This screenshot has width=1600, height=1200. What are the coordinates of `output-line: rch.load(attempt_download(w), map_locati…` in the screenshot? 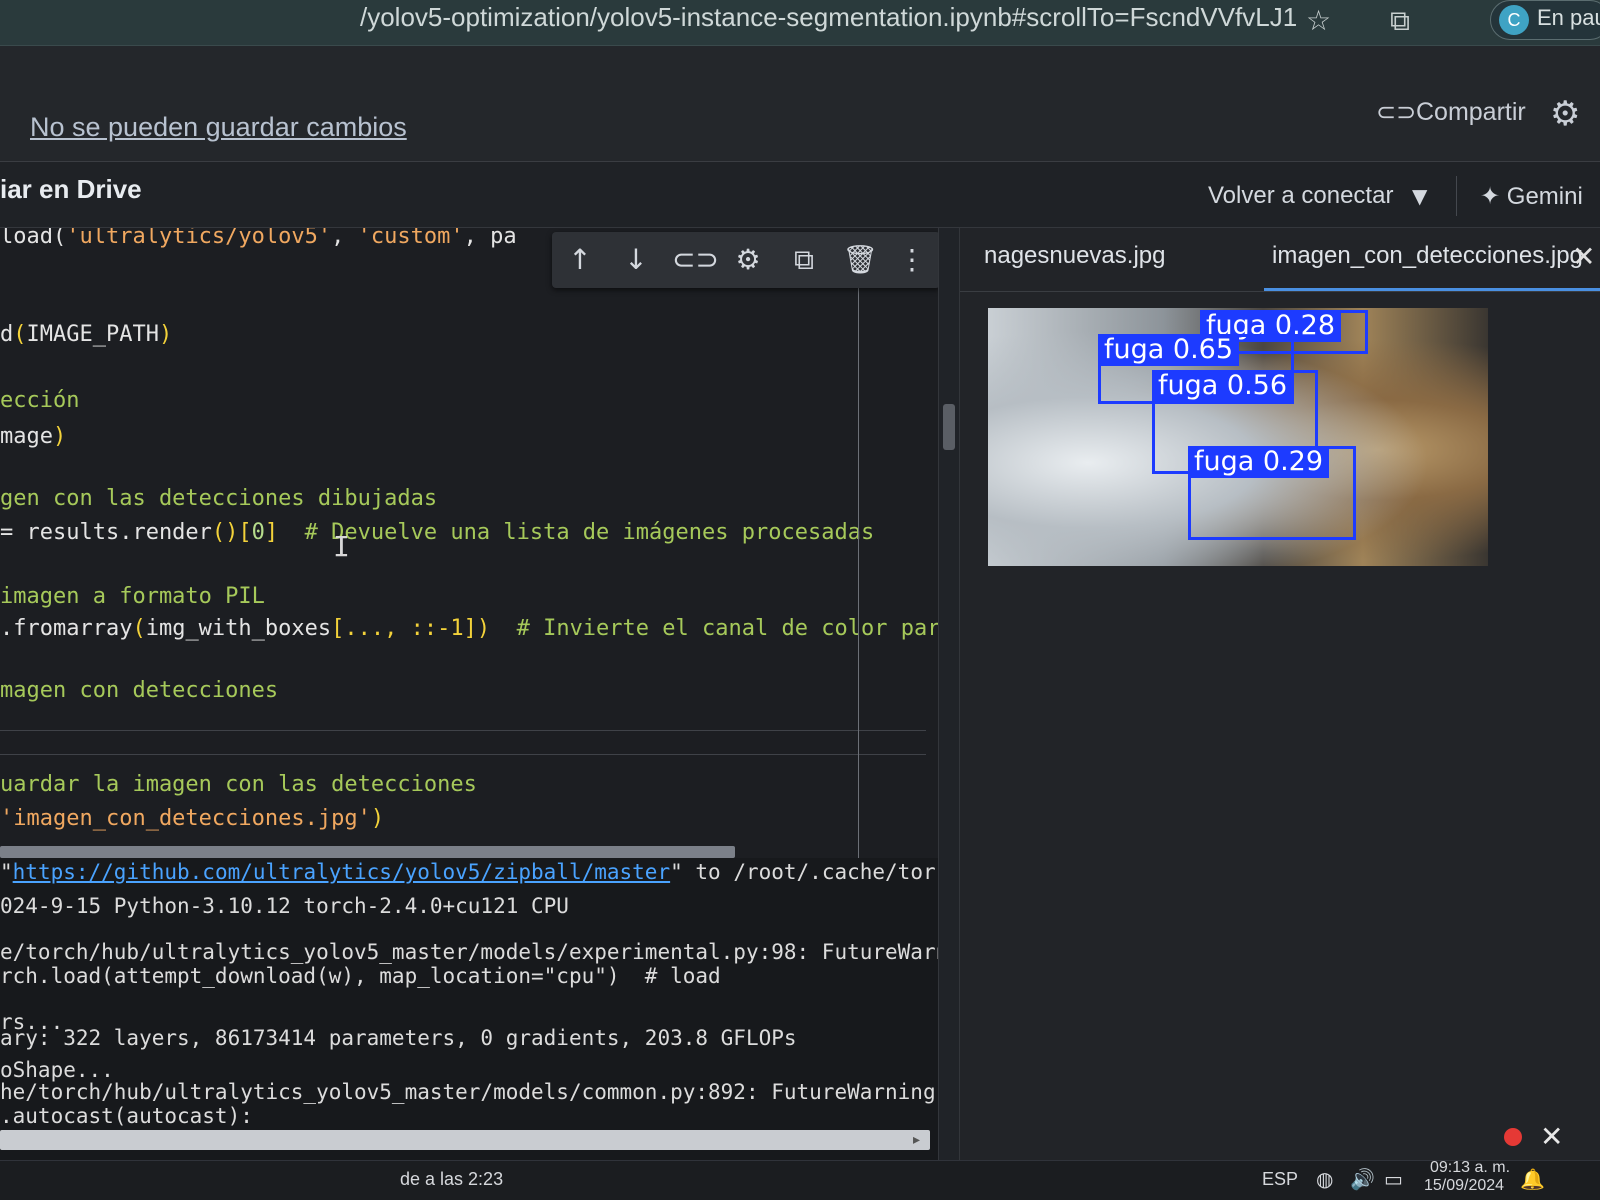 It's located at (360, 976).